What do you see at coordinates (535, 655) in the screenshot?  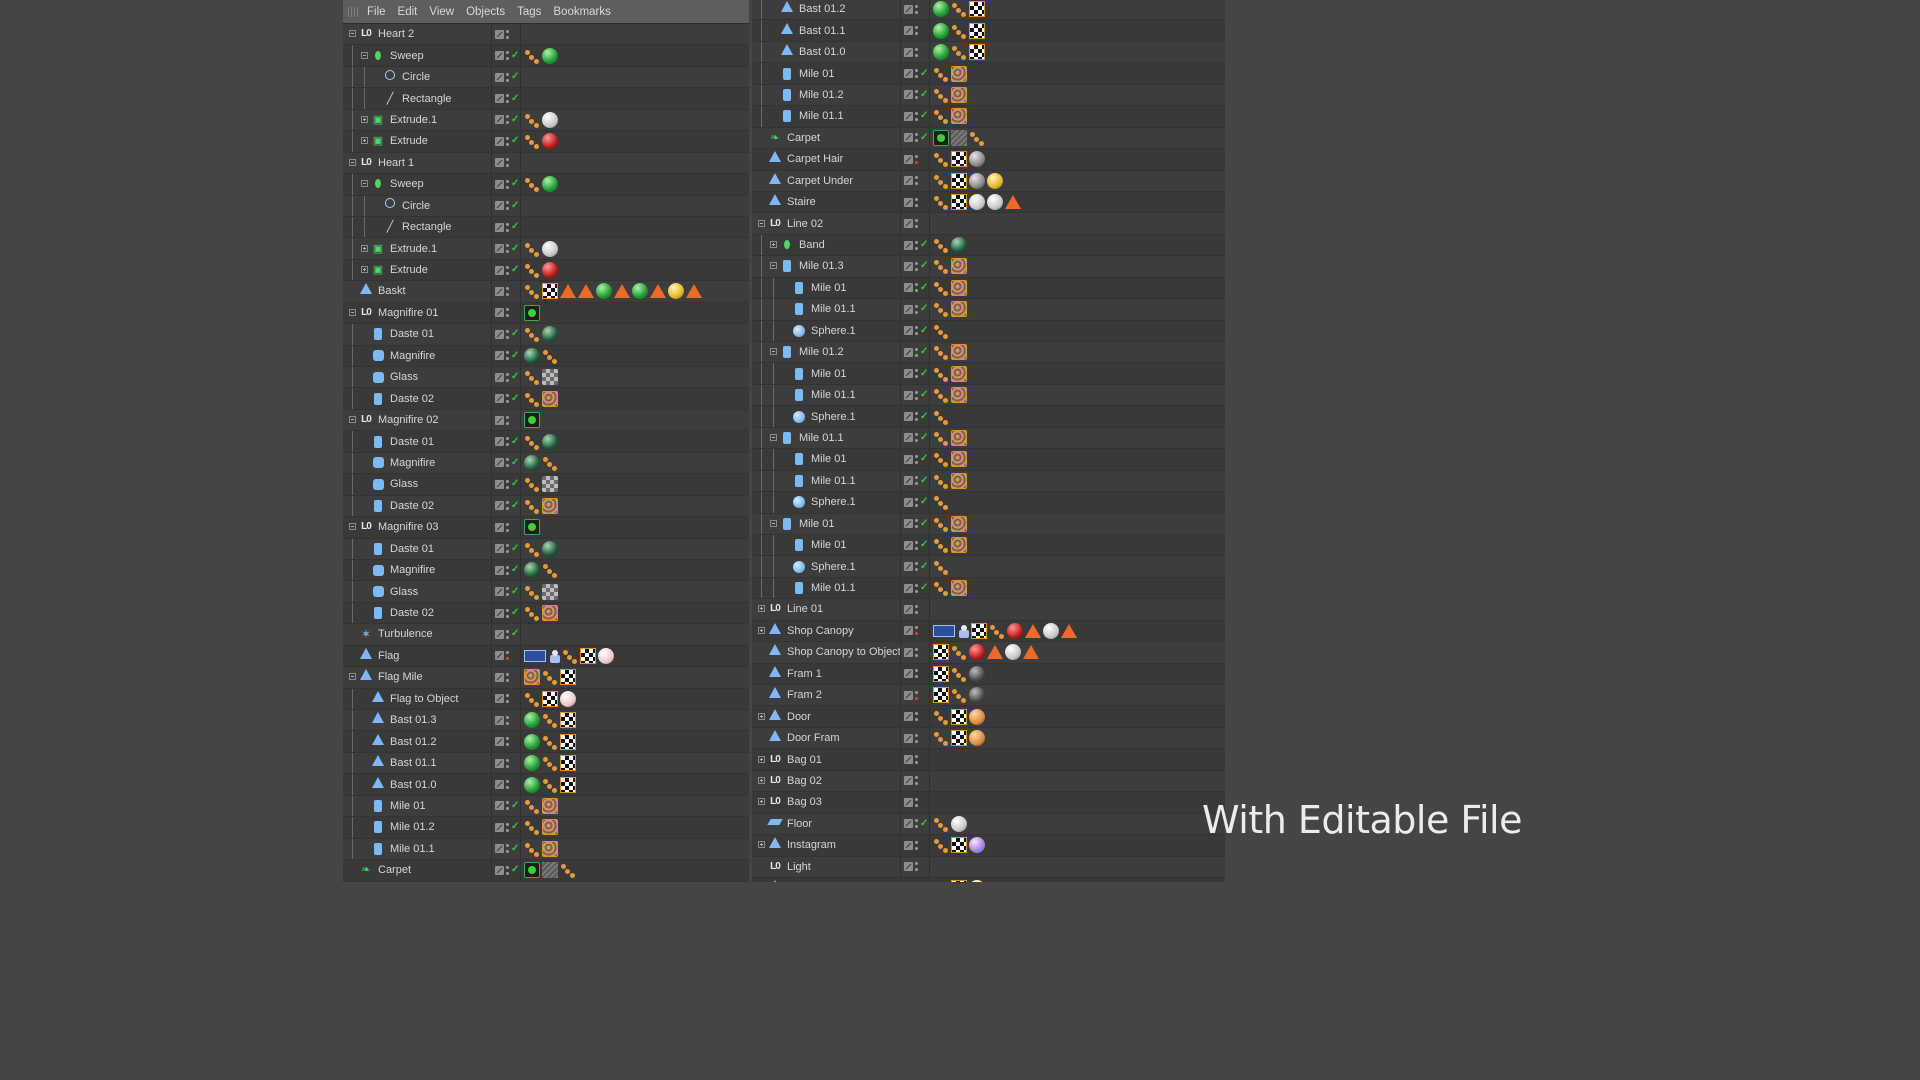 I see `cloth-tag-icon` at bounding box center [535, 655].